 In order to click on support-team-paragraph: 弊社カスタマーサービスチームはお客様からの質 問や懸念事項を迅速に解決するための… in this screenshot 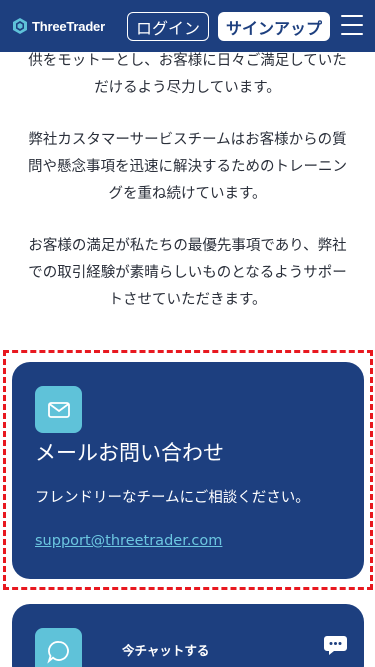, I will do `click(187, 167)`.